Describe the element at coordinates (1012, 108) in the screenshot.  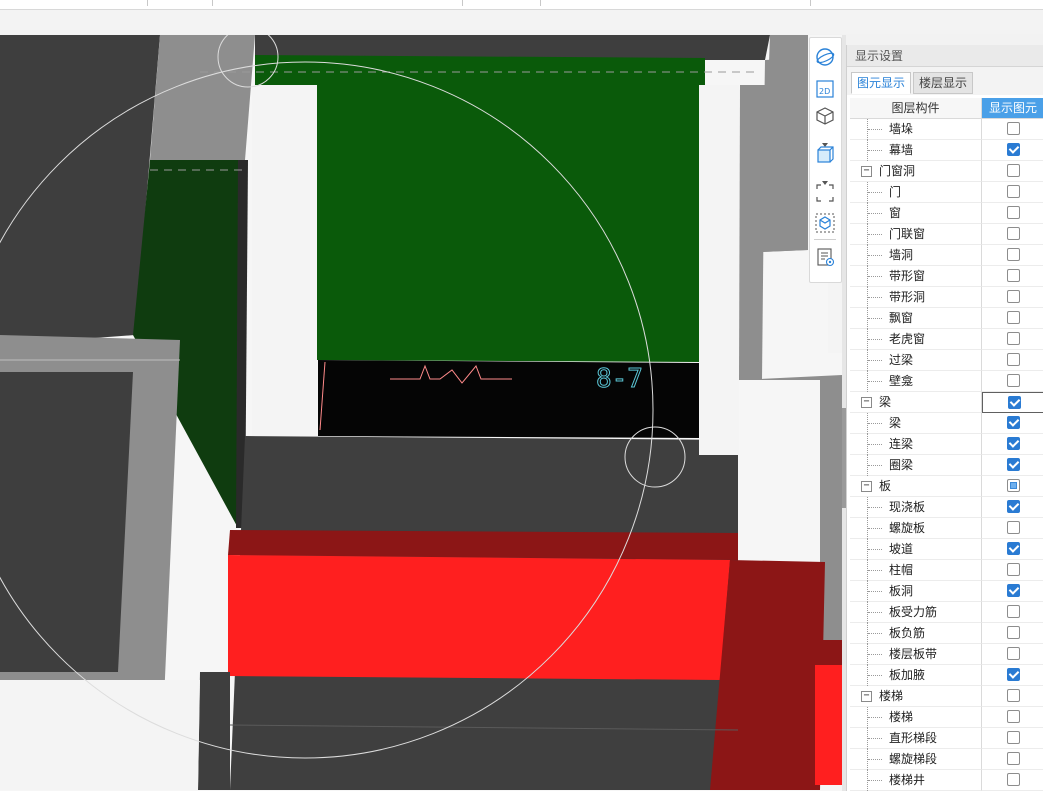
I see `header-show-element: 显示图元` at that location.